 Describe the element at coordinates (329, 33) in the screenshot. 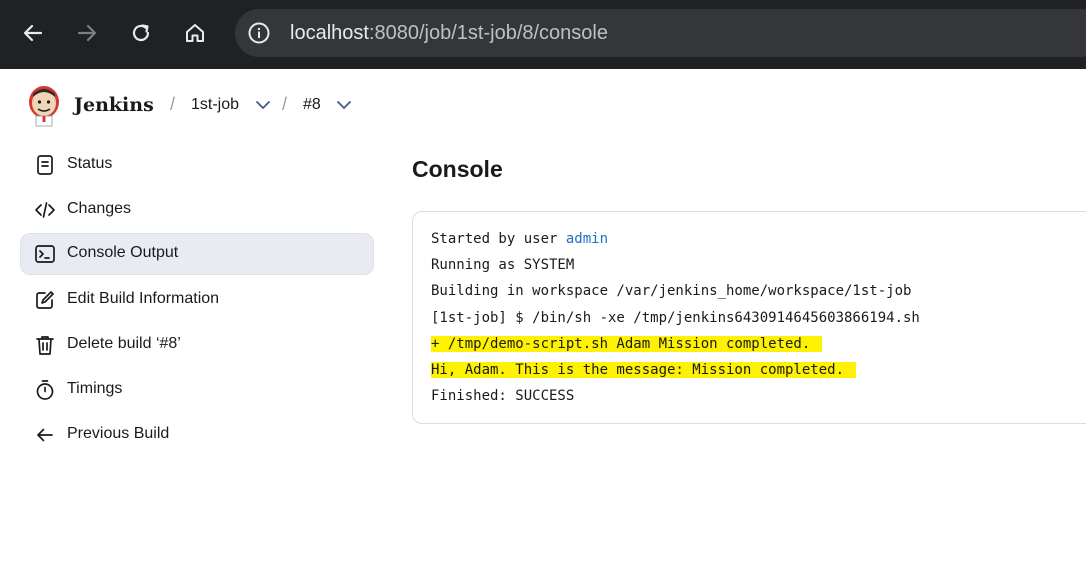

I see `url-host: localhost` at that location.